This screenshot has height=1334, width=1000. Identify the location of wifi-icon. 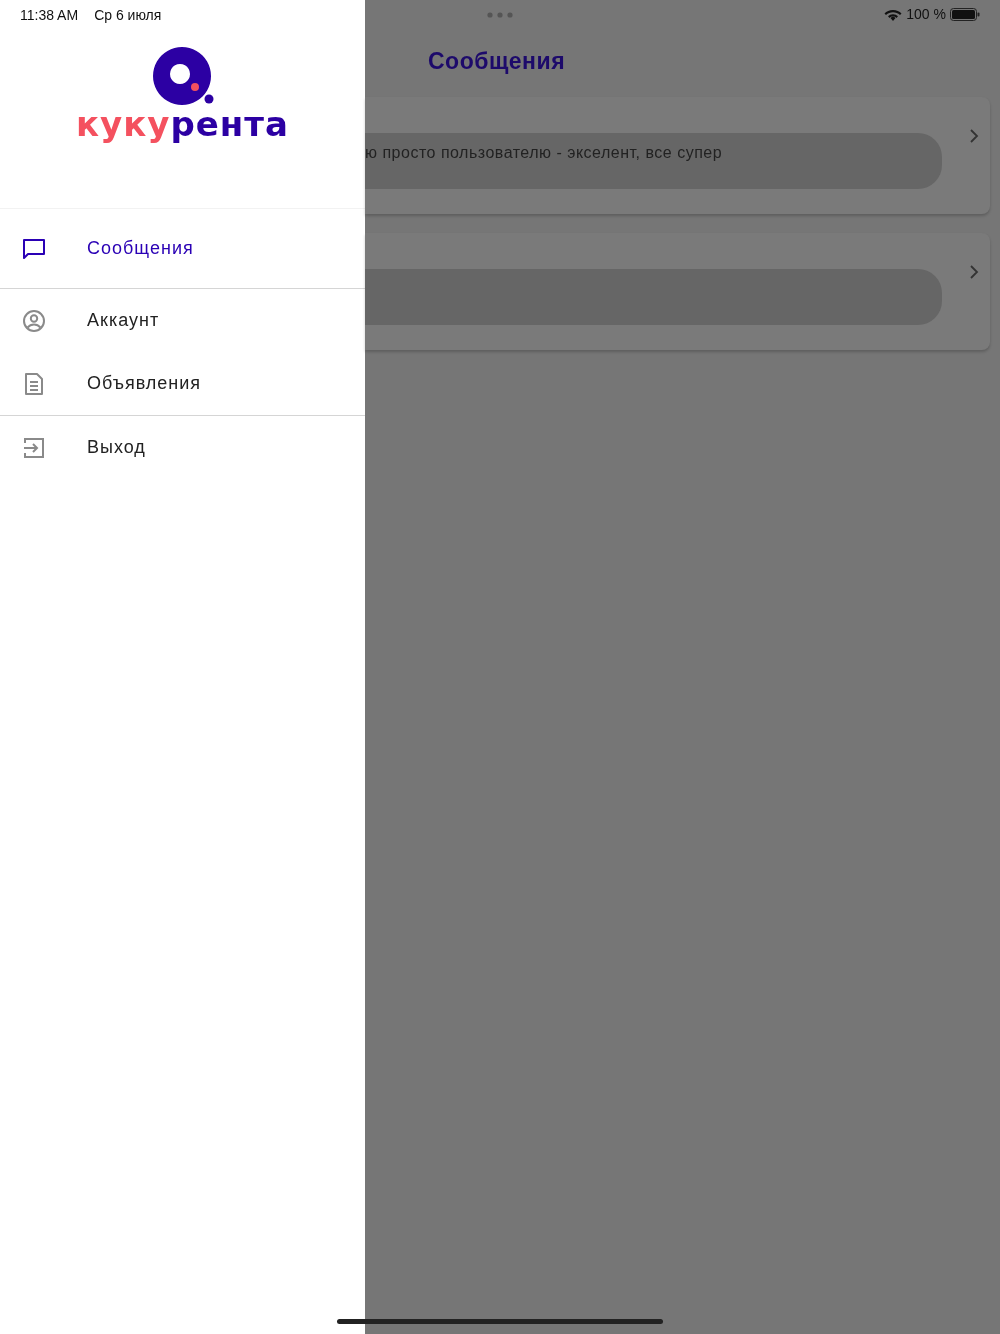
(893, 14).